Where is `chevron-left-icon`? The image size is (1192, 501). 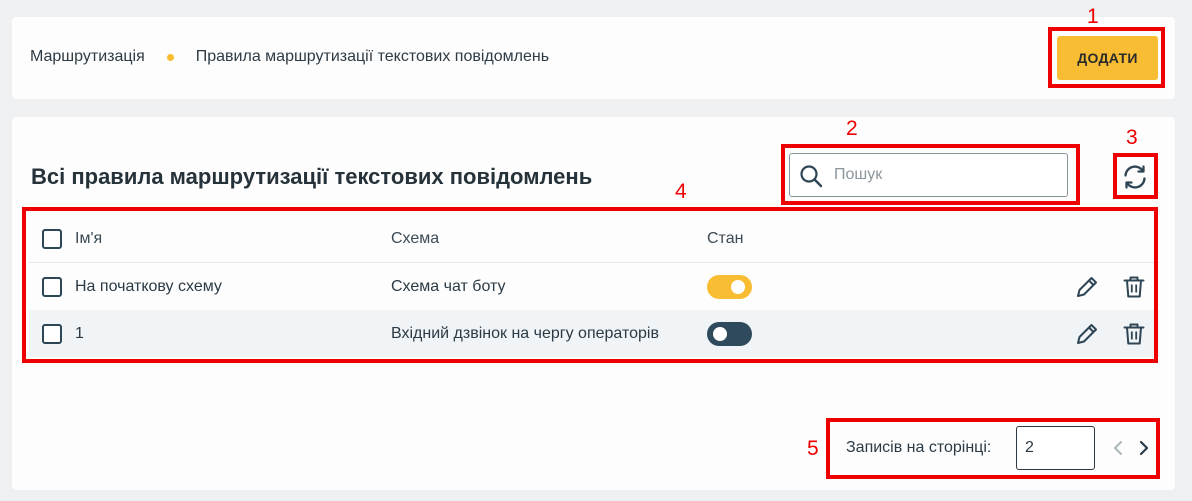 chevron-left-icon is located at coordinates (1118, 448).